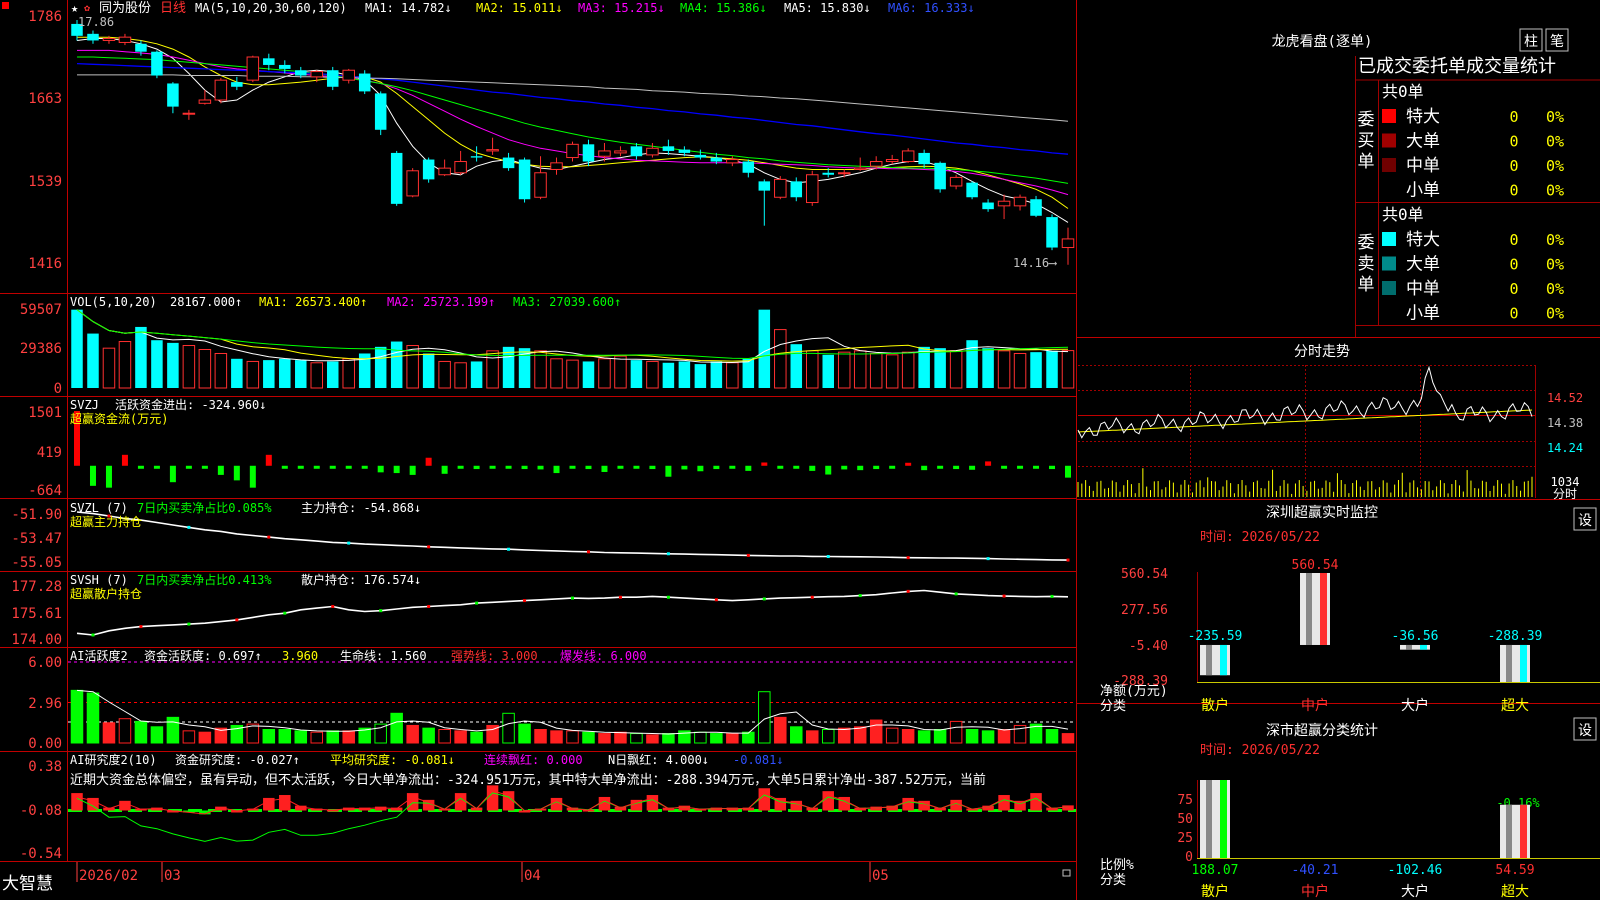  I want to click on svzl-tick: -55.05, so click(36, 563).